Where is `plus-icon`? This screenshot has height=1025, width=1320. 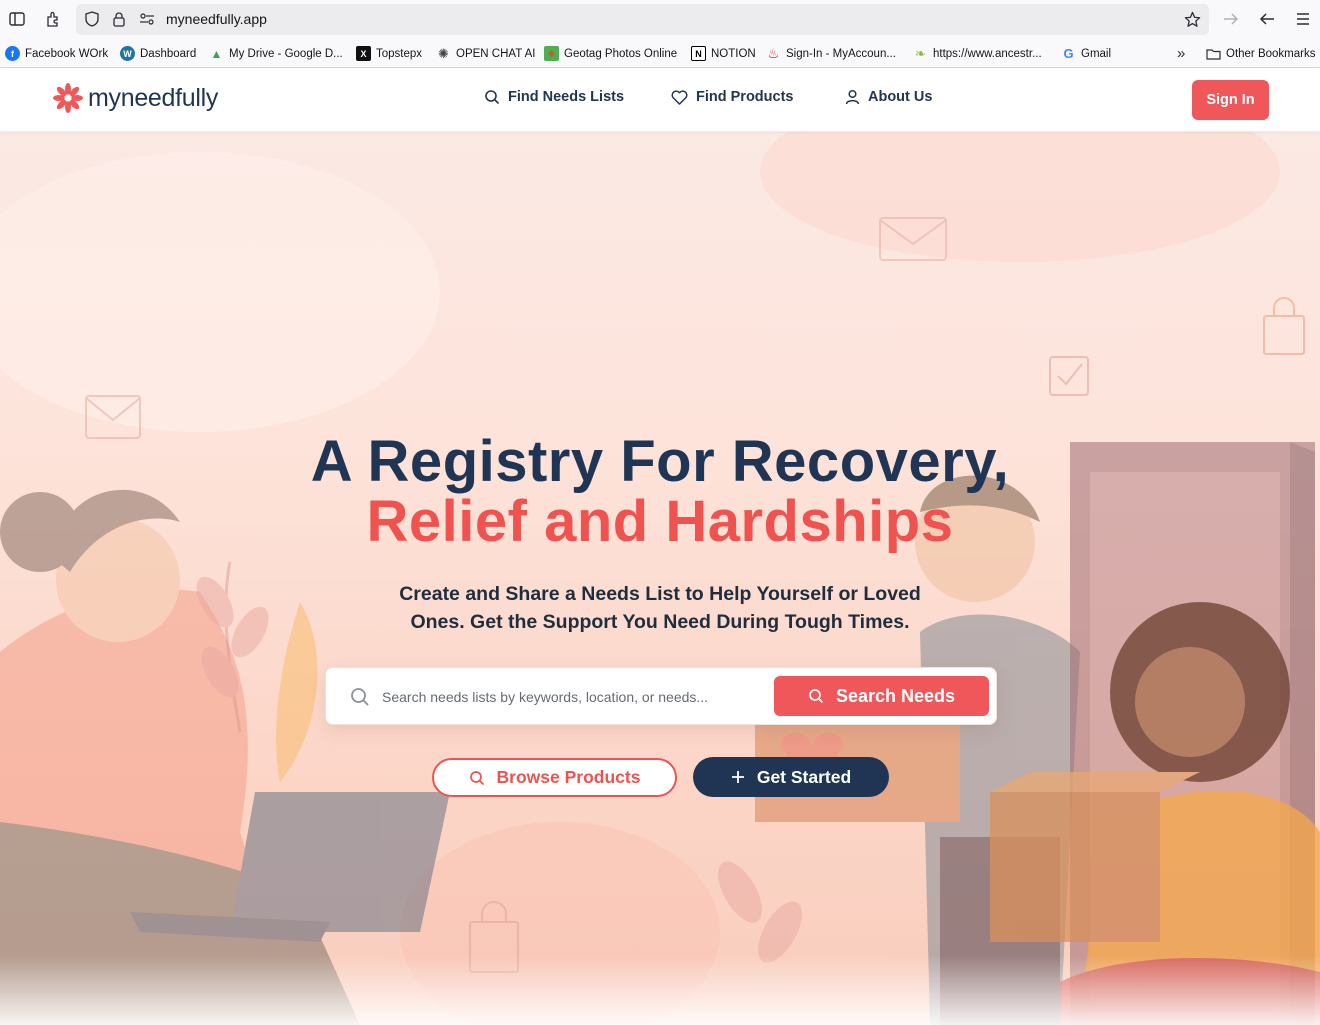
plus-icon is located at coordinates (737, 777).